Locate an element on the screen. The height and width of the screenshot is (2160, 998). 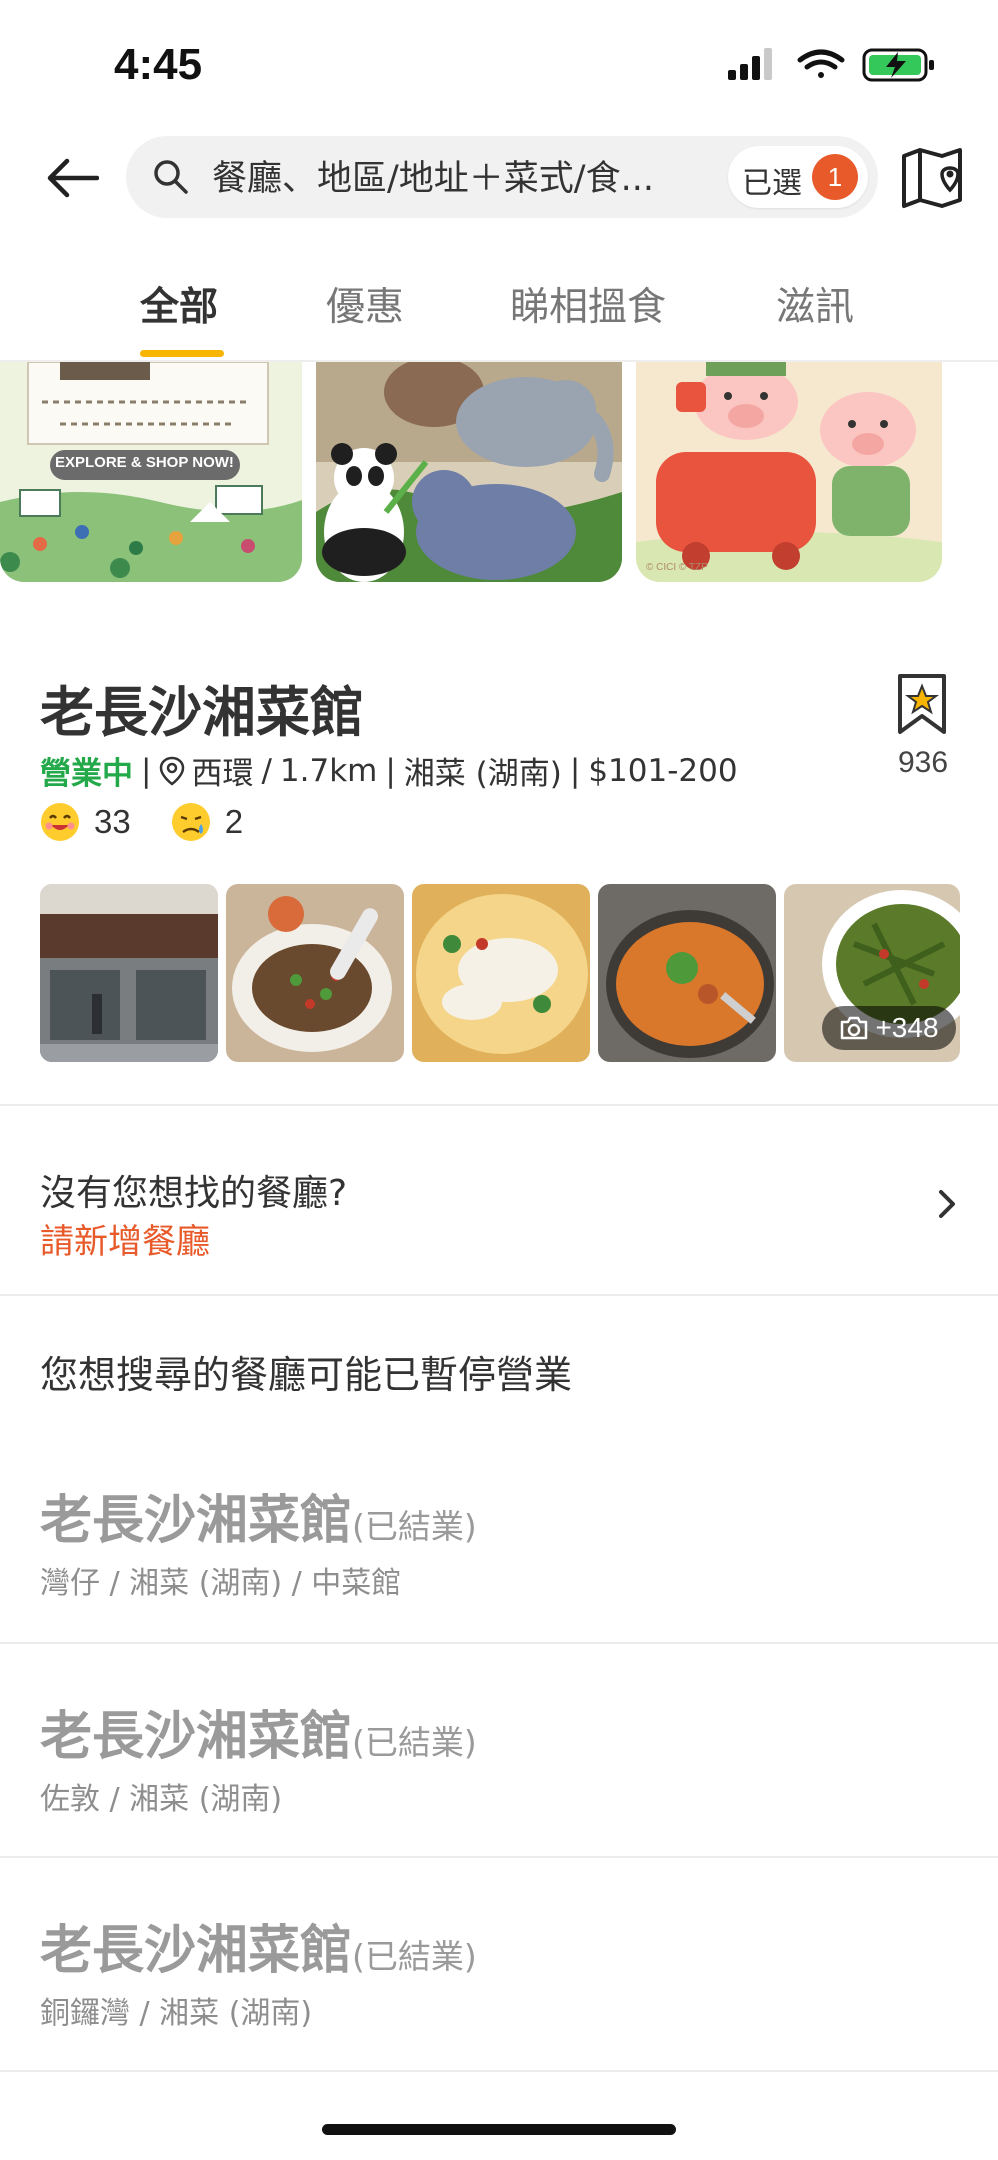
bookmark-icon is located at coordinates (922, 704).